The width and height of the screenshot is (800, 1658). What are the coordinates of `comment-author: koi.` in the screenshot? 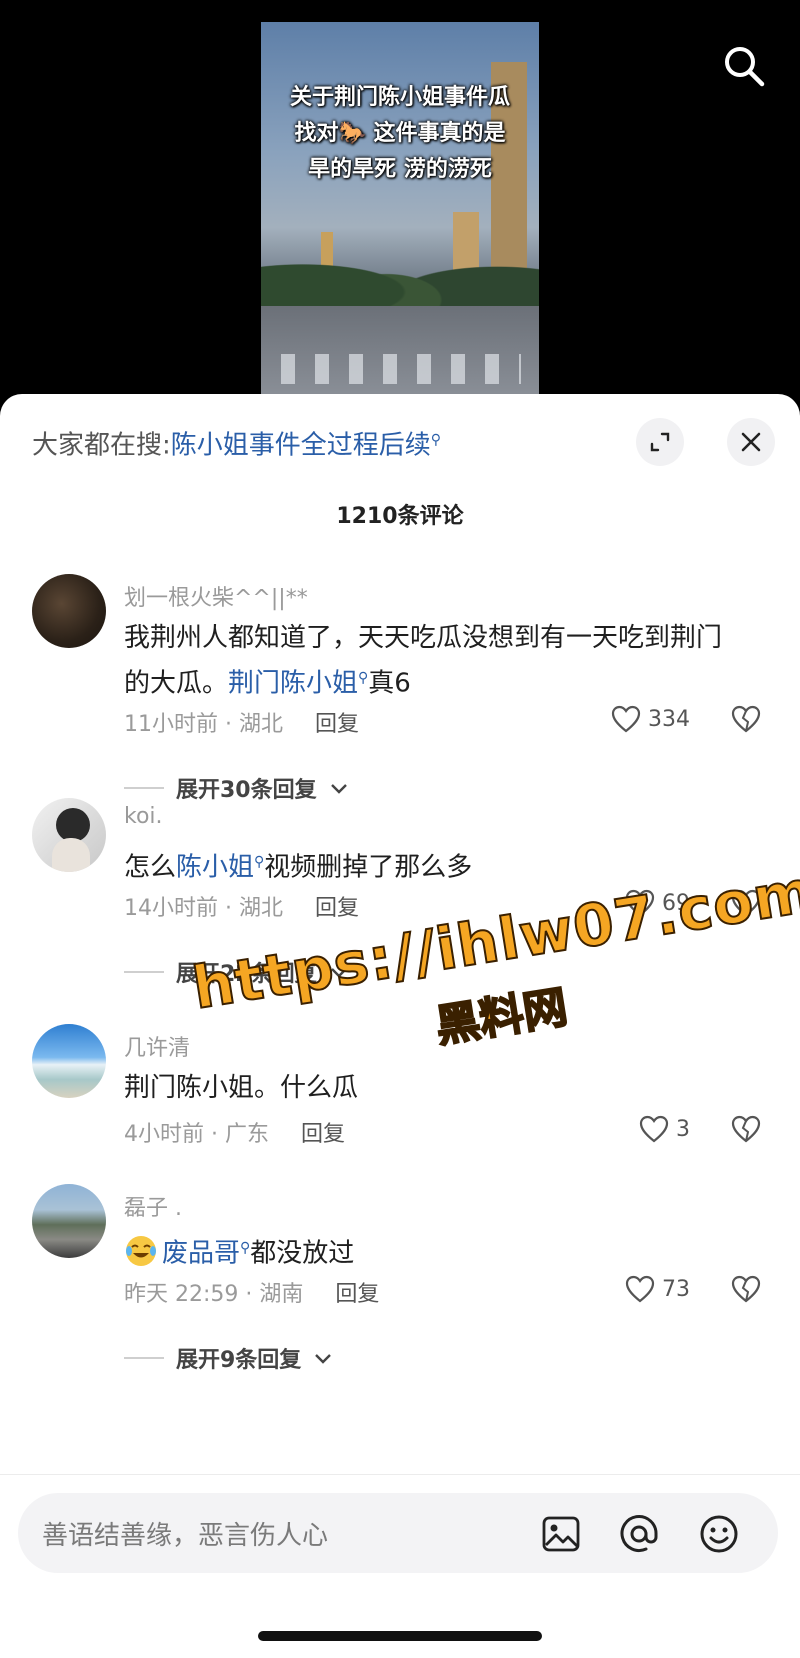 It's located at (143, 816).